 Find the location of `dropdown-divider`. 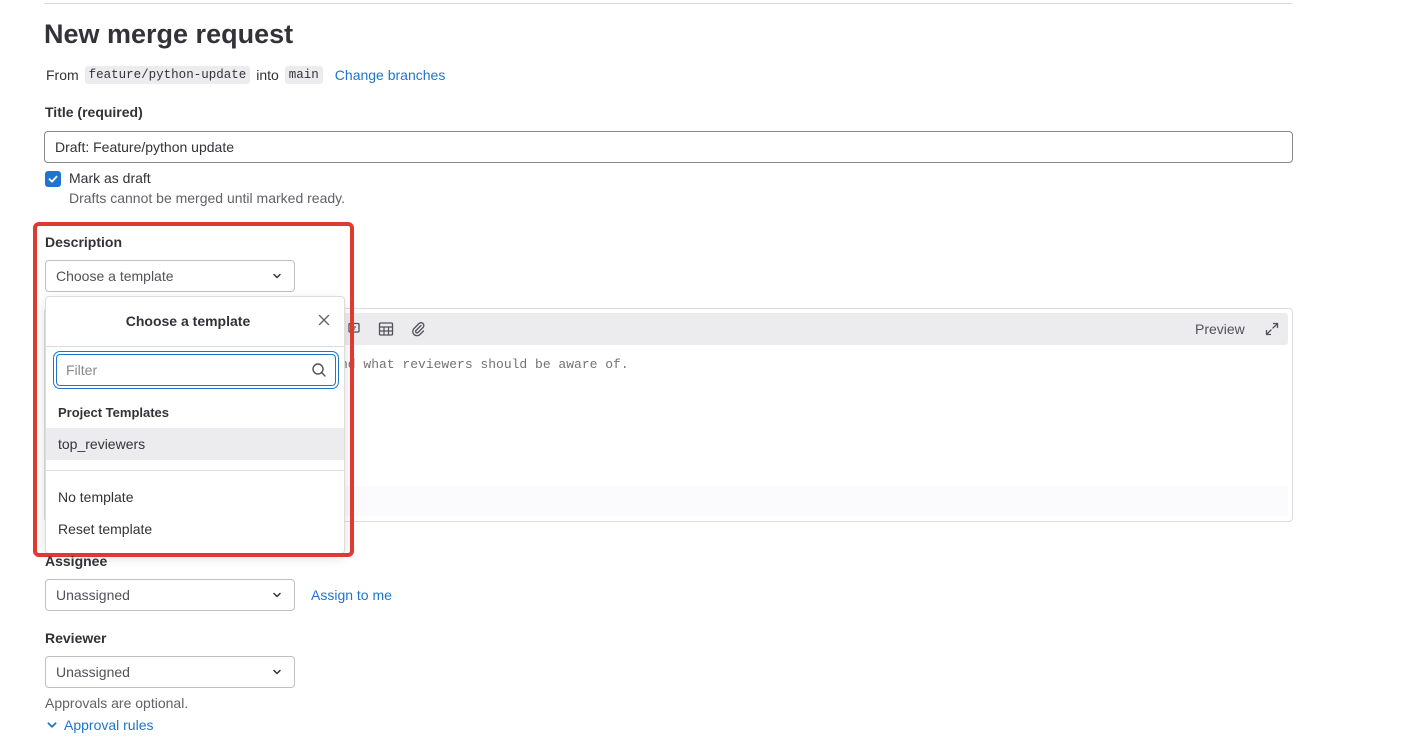

dropdown-divider is located at coordinates (195, 470).